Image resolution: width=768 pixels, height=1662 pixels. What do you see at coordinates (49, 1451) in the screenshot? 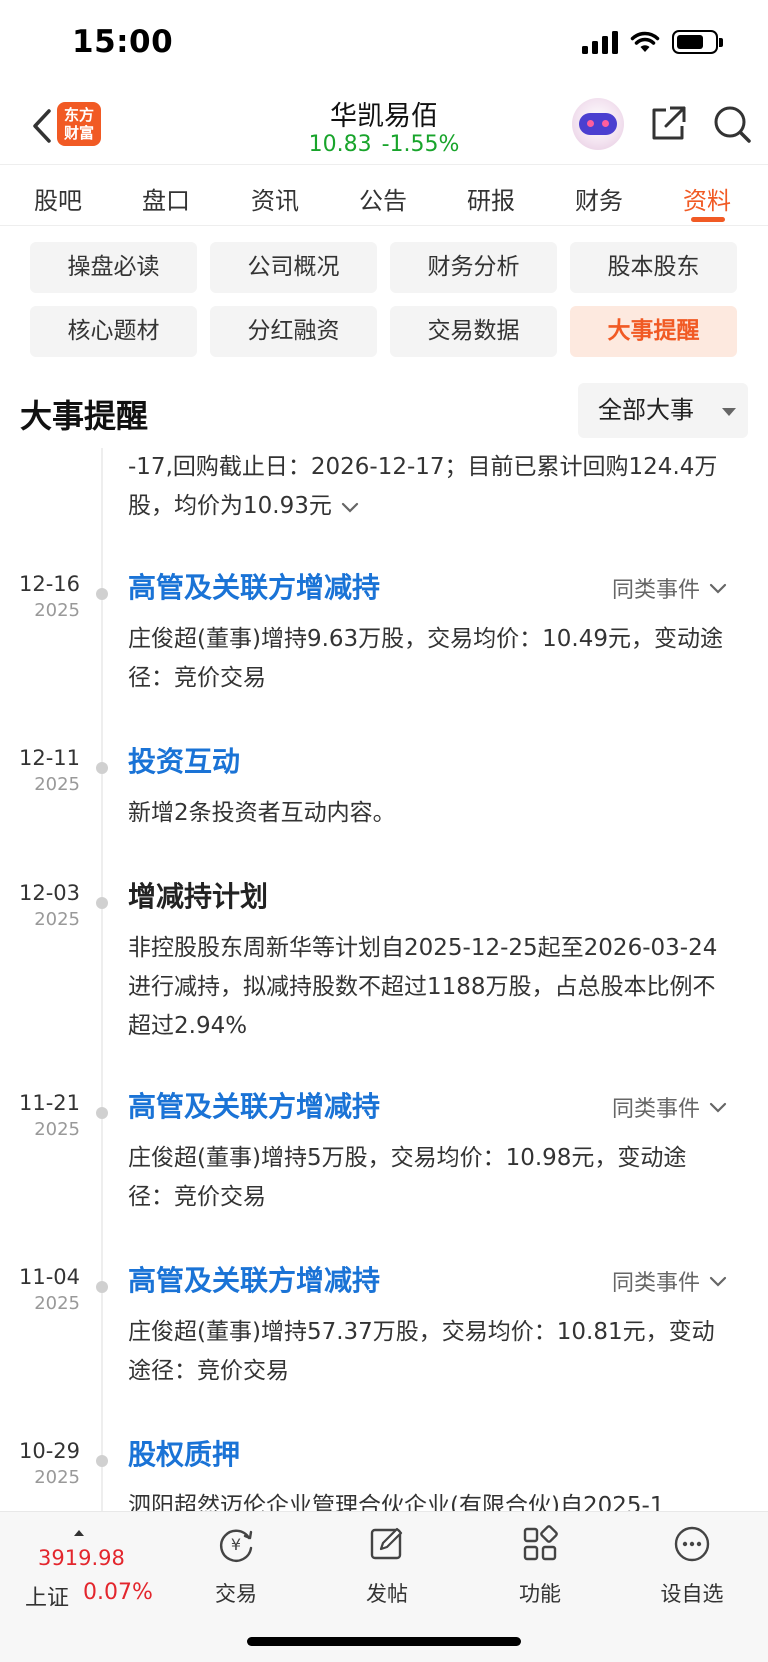
I see `event-date: 10-29` at bounding box center [49, 1451].